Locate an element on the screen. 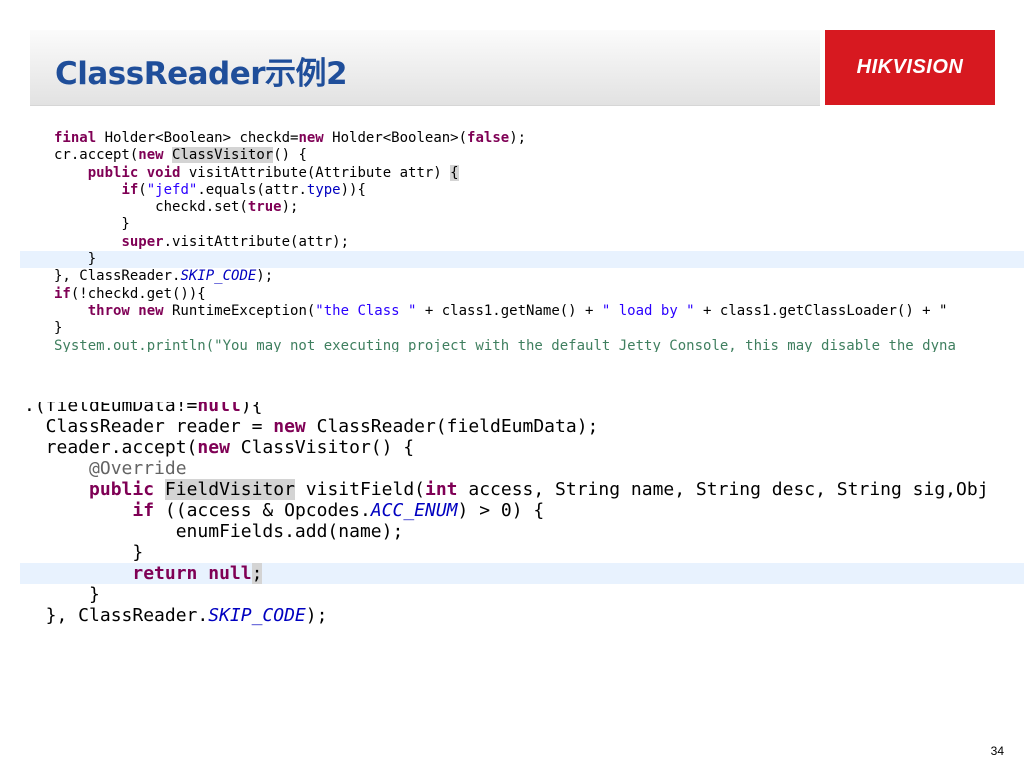 The width and height of the screenshot is (1024, 768). code-line-text: @Override is located at coordinates (103, 468).